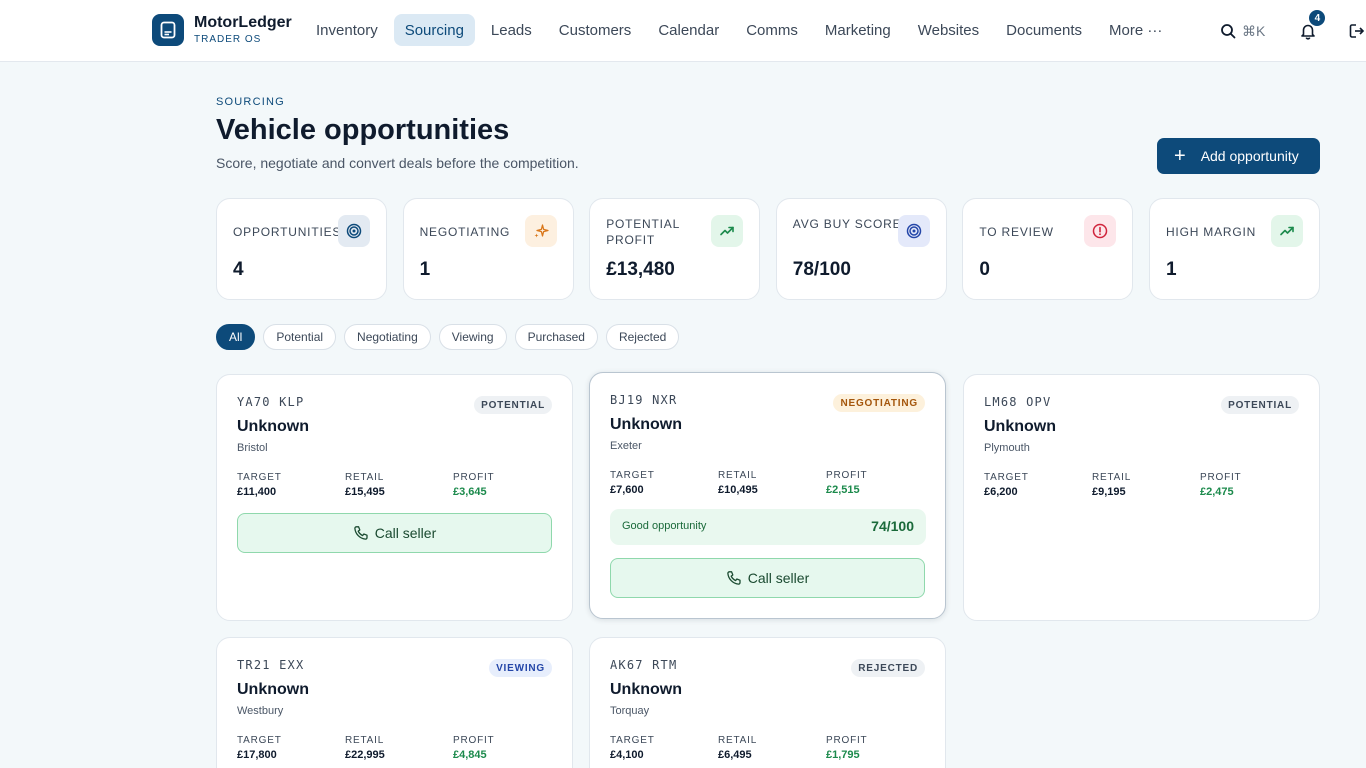 The width and height of the screenshot is (1366, 768). Describe the element at coordinates (260, 711) in the screenshot. I see `vehicle-location: Westbury` at that location.